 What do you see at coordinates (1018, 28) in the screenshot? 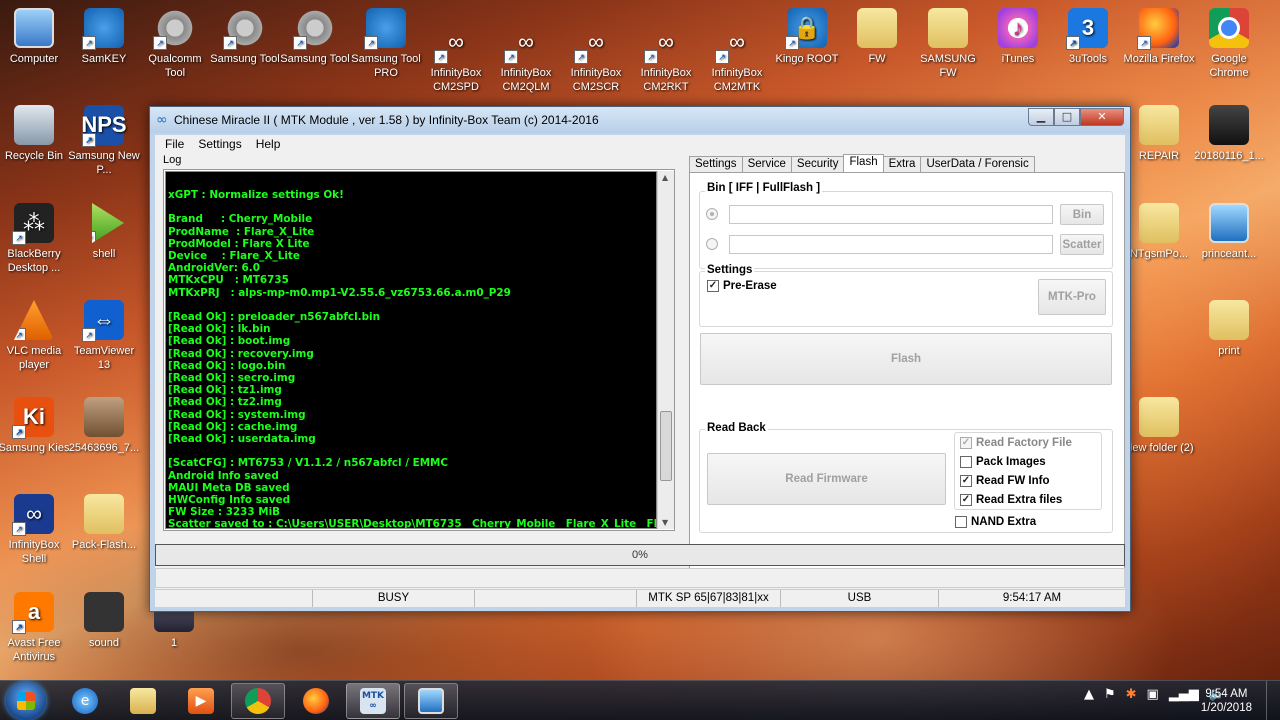
I see `music-note-icon: ♪` at bounding box center [1018, 28].